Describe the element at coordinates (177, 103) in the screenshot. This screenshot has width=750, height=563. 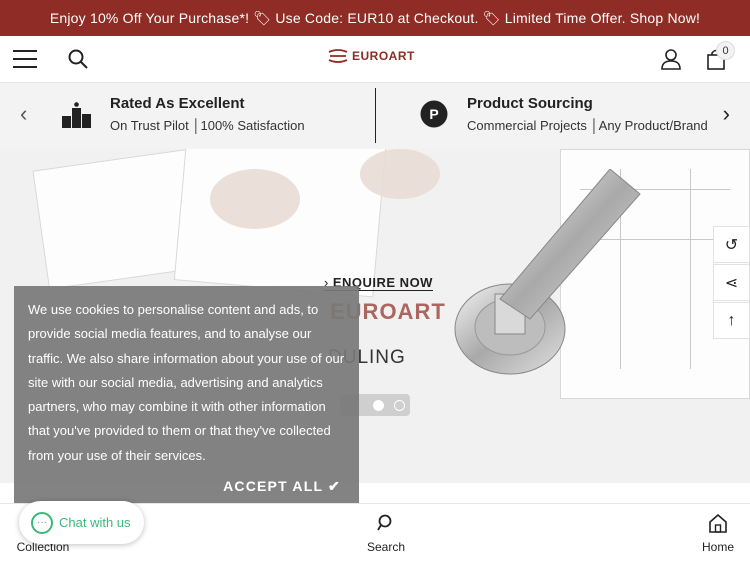
I see `trust-title: Rated As Excellent` at that location.